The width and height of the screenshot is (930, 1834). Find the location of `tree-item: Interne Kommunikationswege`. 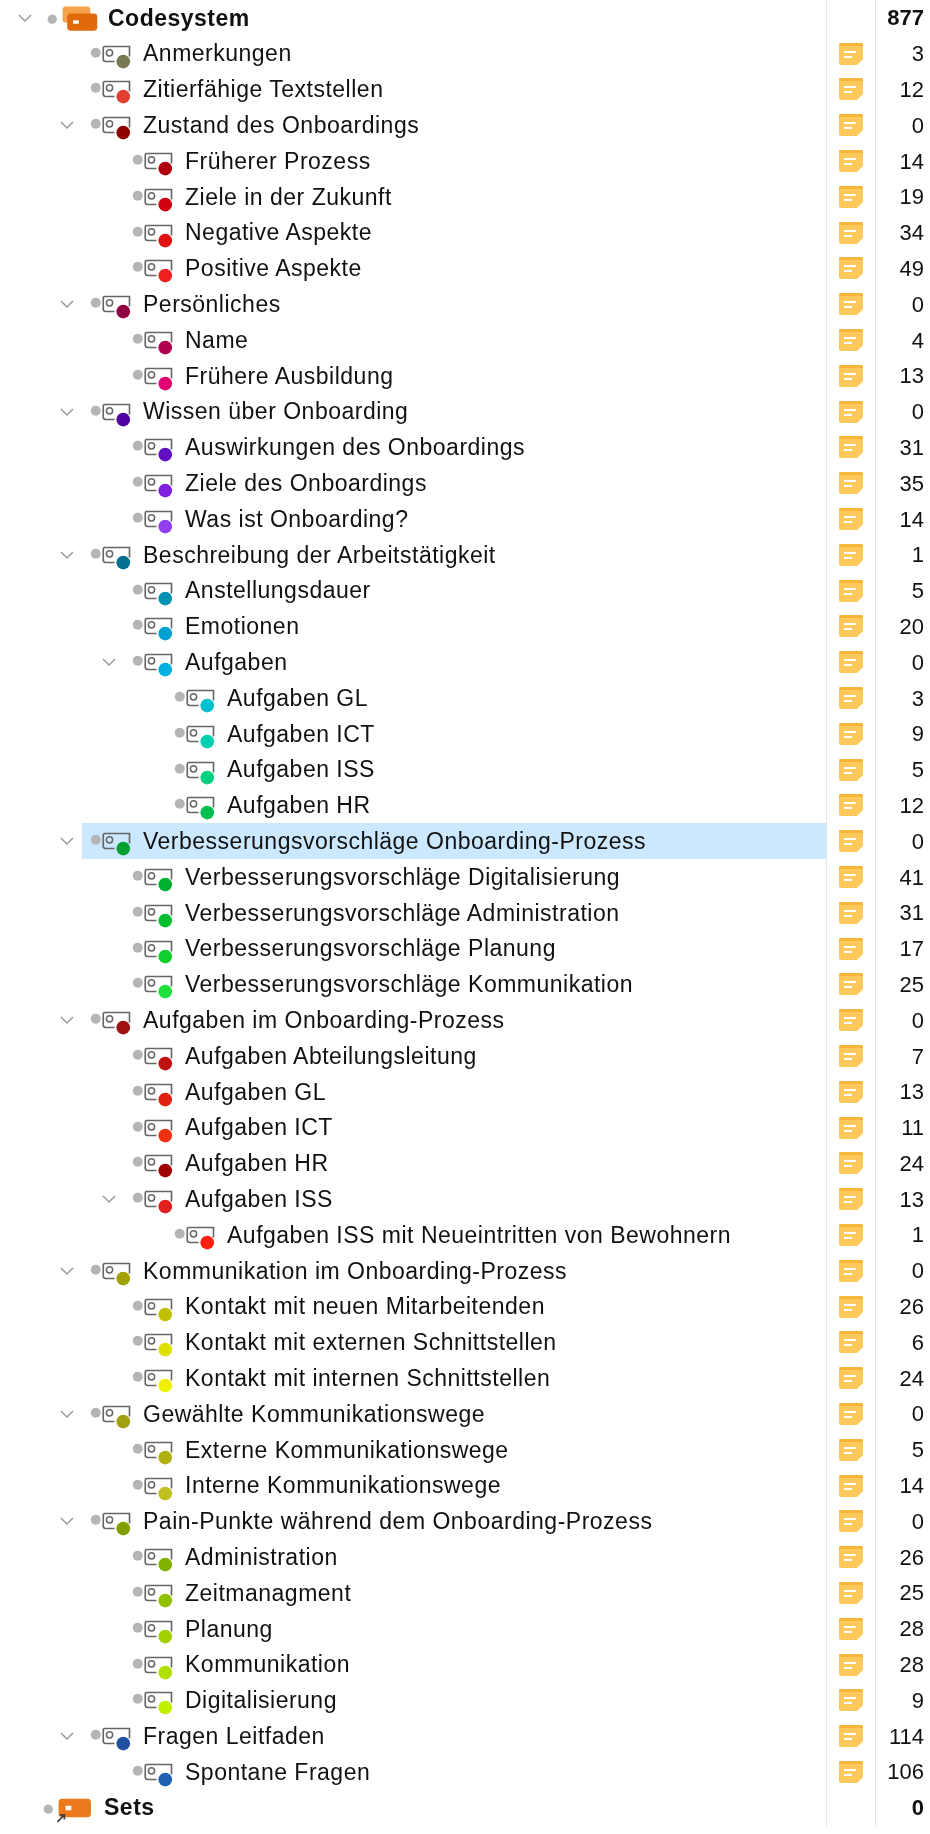

tree-item: Interne Kommunikationswege is located at coordinates (475, 1485).